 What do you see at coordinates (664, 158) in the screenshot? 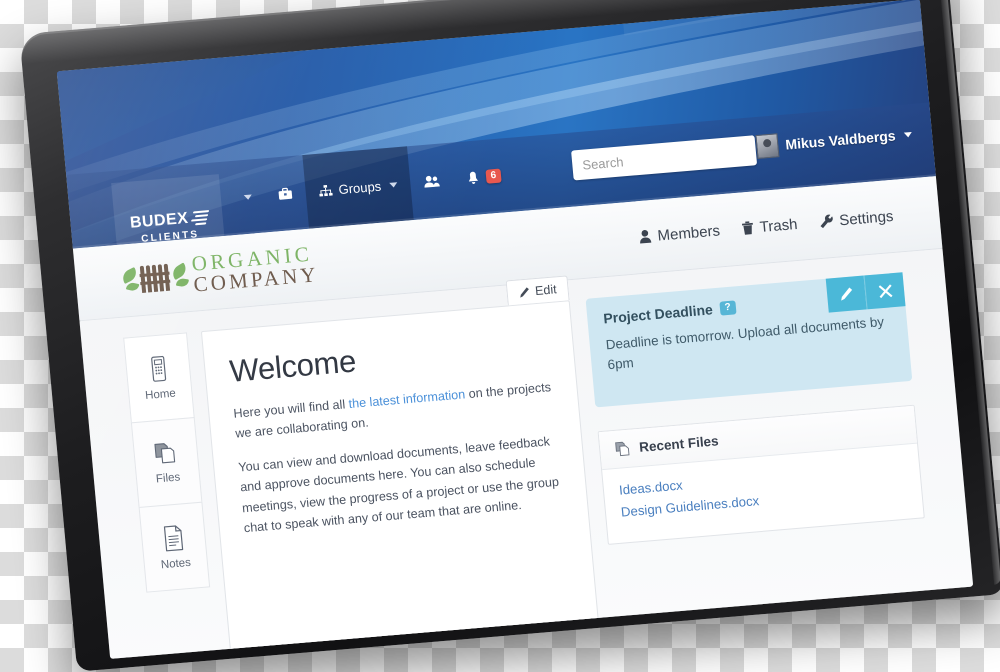
I see `search-input: Search` at bounding box center [664, 158].